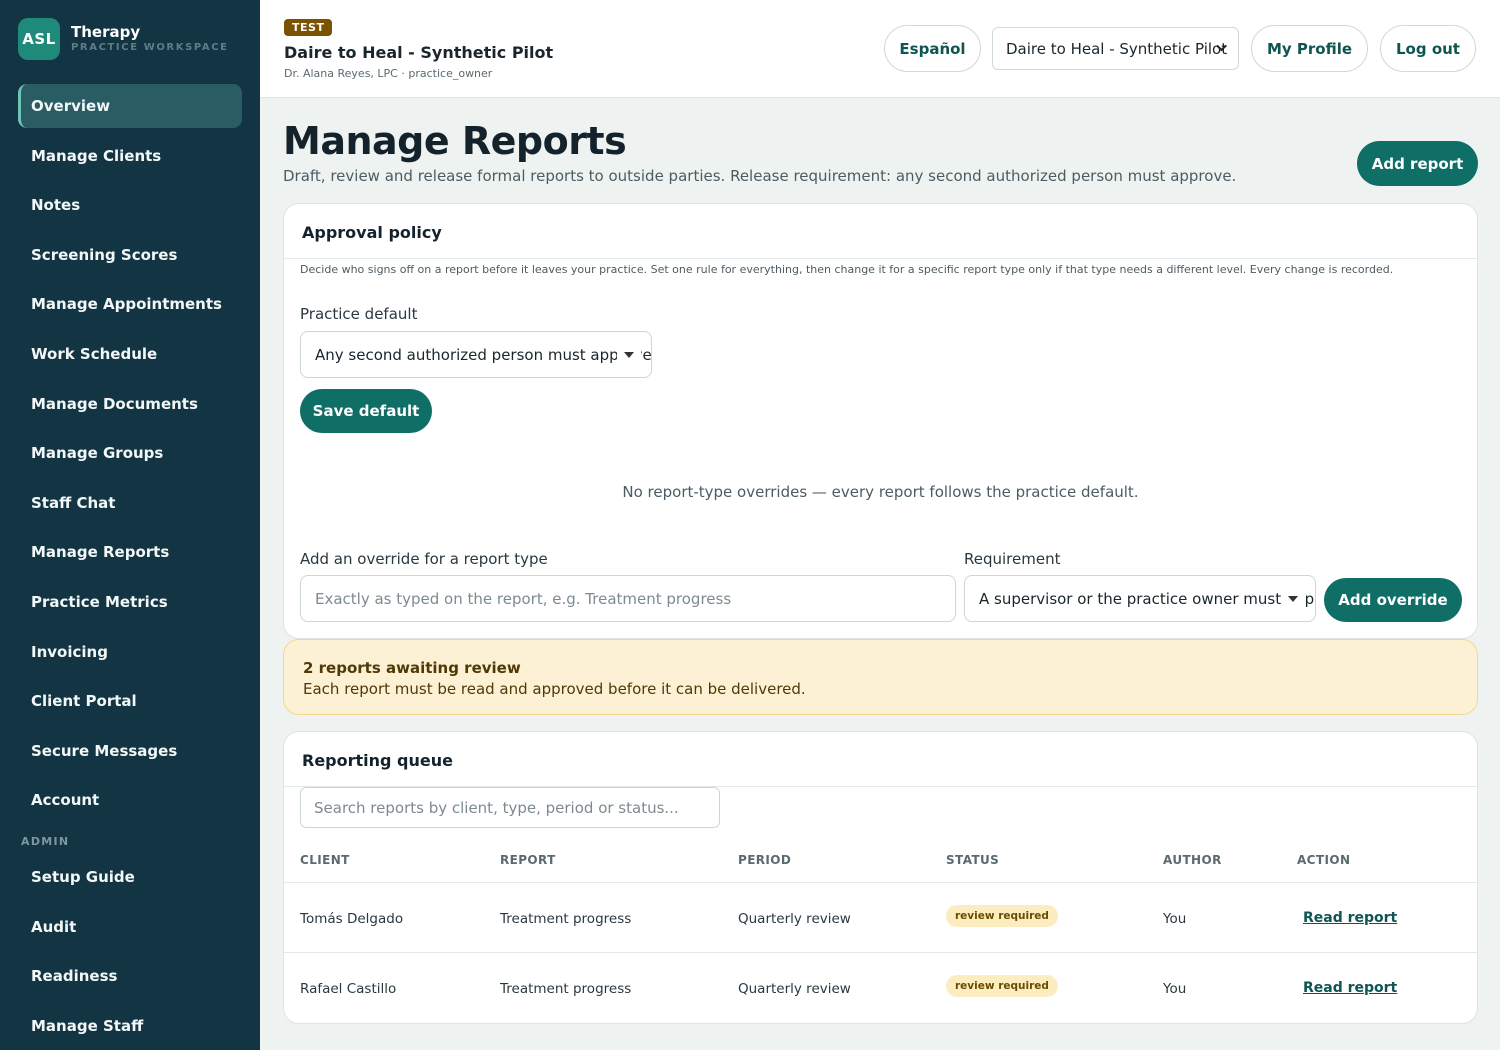 Image resolution: width=1500 pixels, height=1050 pixels. Describe the element at coordinates (130, 503) in the screenshot. I see `sidebar-item-staff-chat: Staff Chat` at that location.